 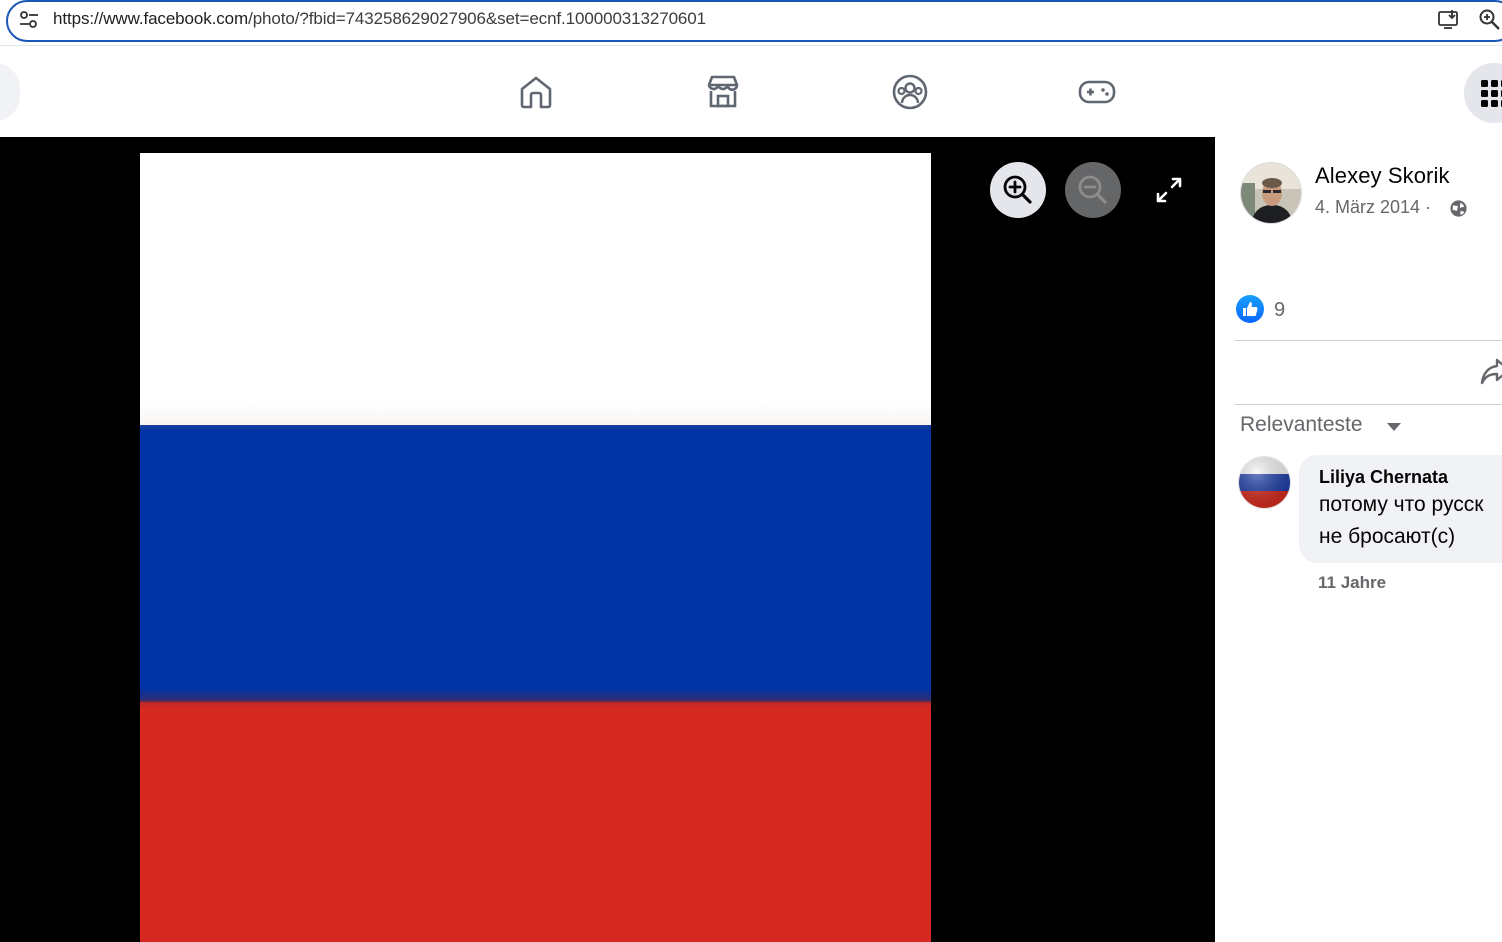 I want to click on comment-timestamp: 11 Jahre, so click(x=1352, y=583).